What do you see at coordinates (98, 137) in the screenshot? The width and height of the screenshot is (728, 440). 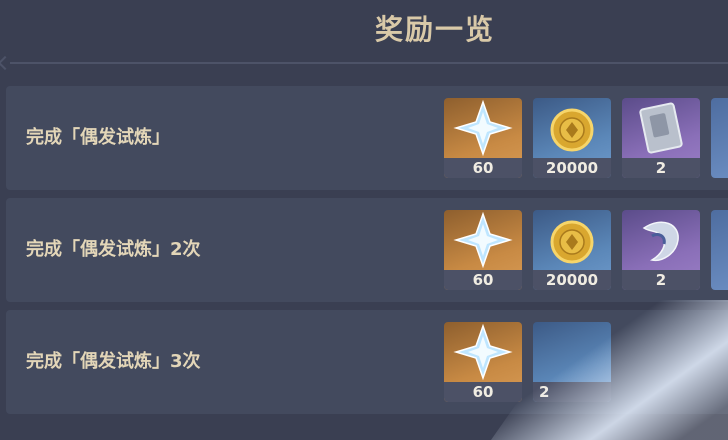 I see `reward-row-label: 完成「偶发试炼」` at bounding box center [98, 137].